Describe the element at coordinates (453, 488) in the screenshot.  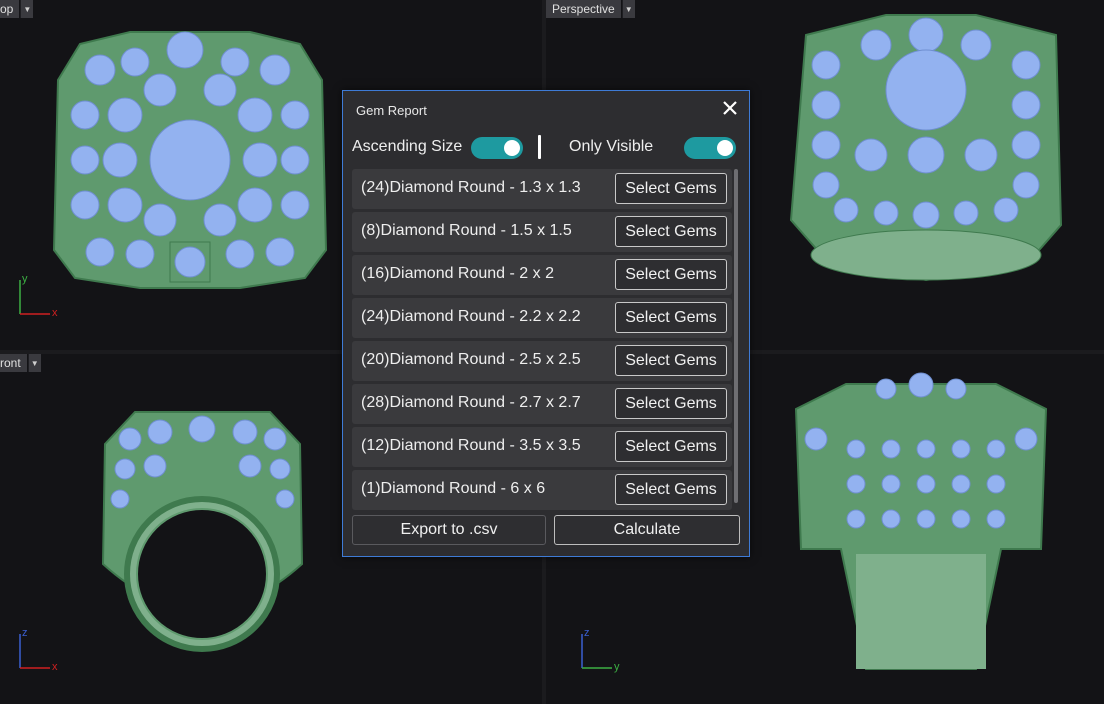
I see `gem-label: (1)Diamond Round - 6 x 6` at that location.